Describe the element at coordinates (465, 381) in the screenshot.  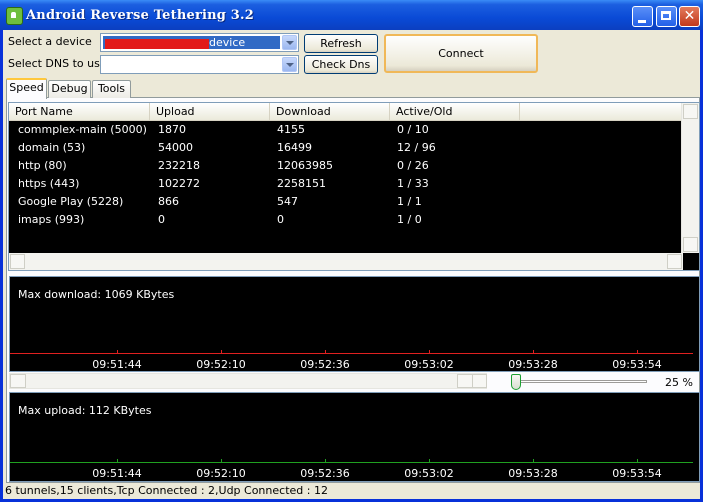
I see `scroll-thumb` at that location.